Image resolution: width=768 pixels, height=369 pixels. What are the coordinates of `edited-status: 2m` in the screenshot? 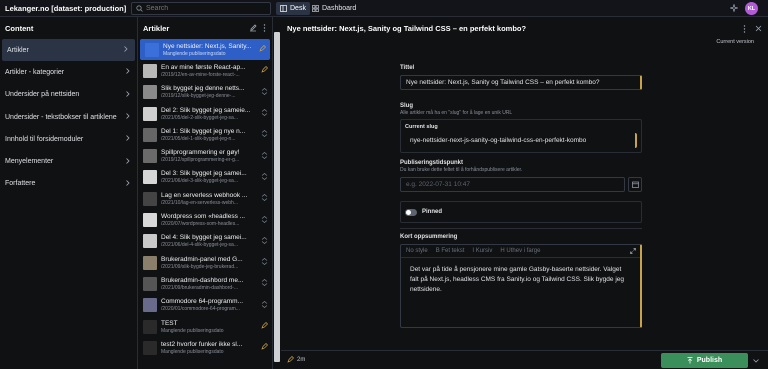 It's located at (296, 359).